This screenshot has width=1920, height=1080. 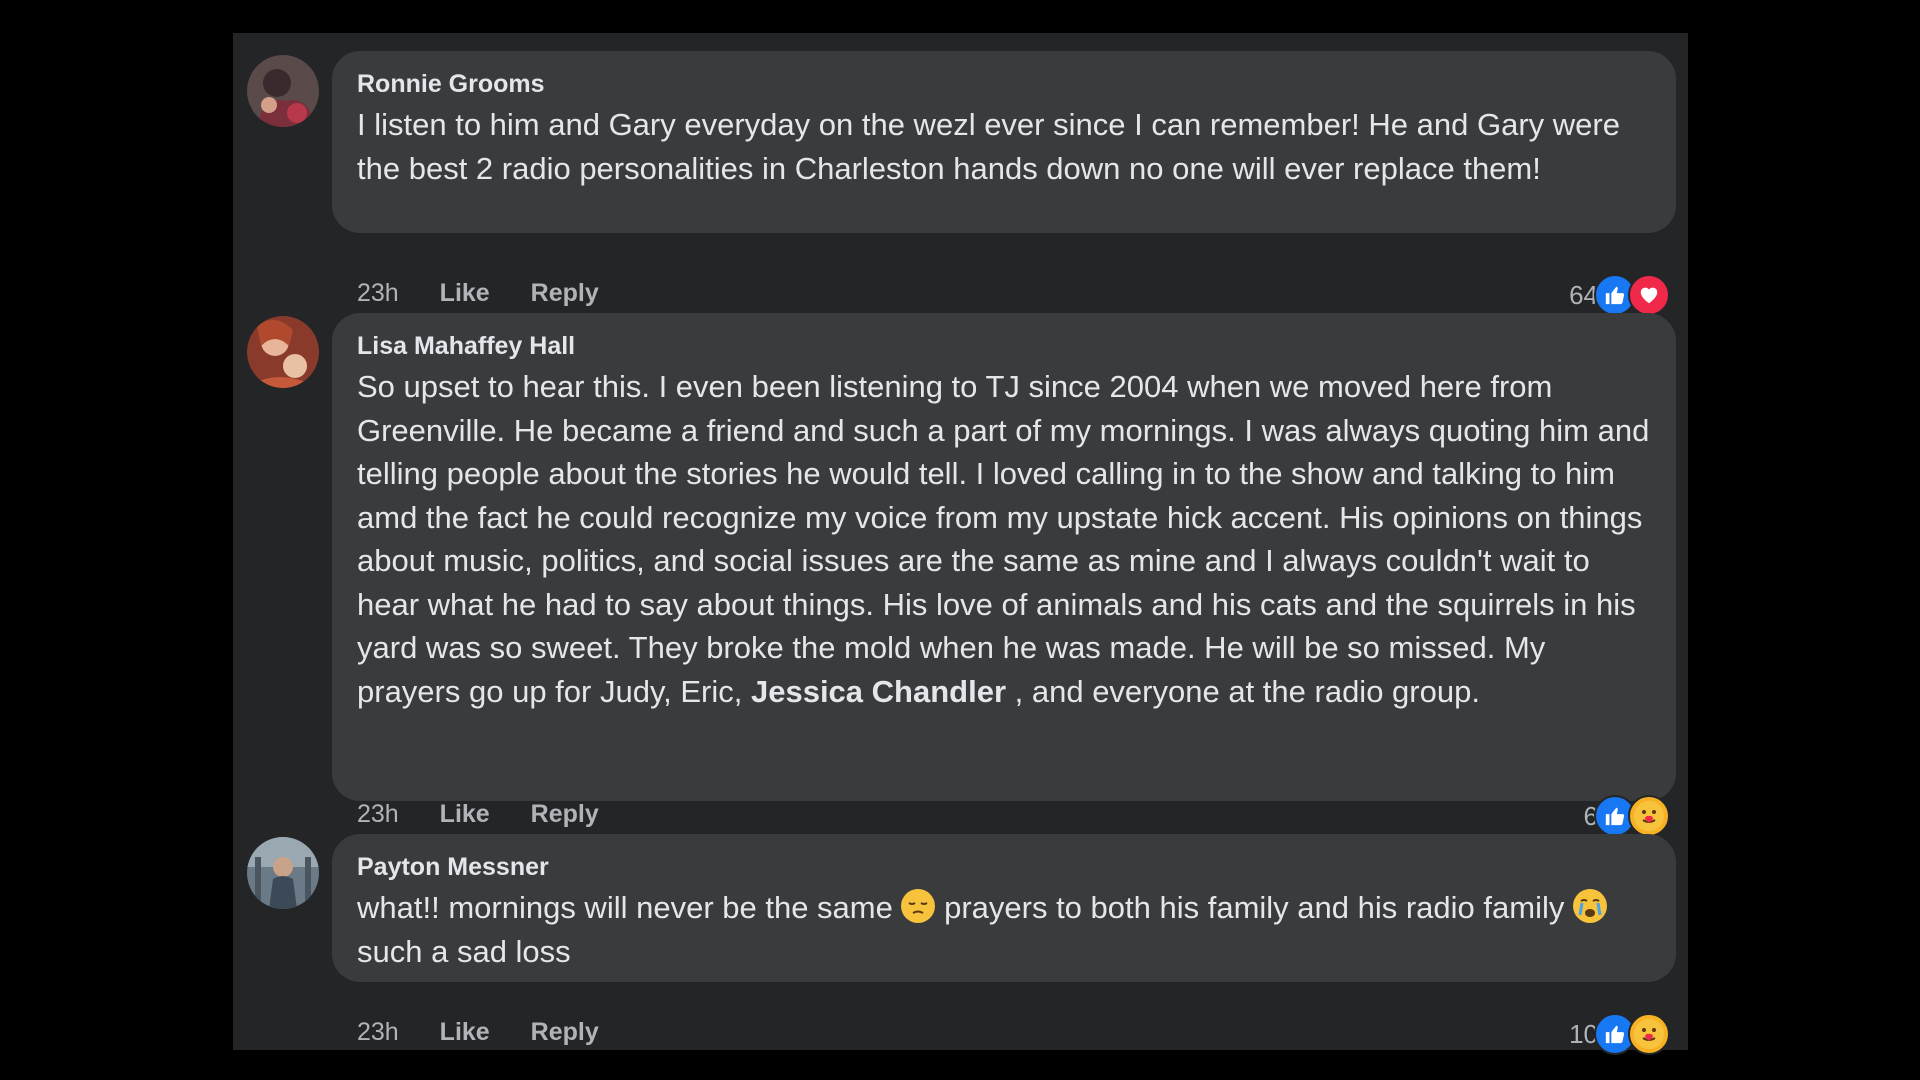 What do you see at coordinates (1003, 867) in the screenshot?
I see `comment-author: Payton Messner` at bounding box center [1003, 867].